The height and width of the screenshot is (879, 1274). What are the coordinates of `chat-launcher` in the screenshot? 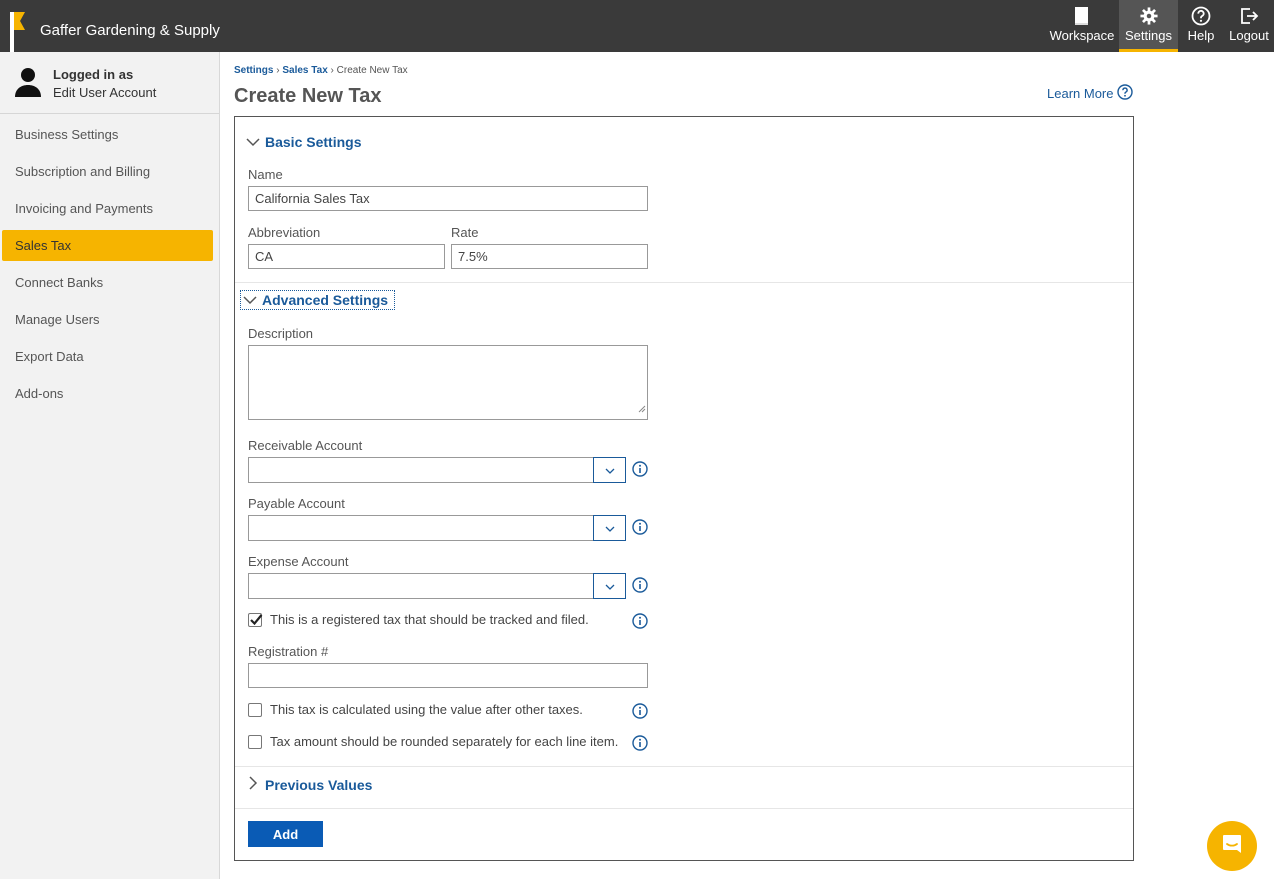 It's located at (1232, 846).